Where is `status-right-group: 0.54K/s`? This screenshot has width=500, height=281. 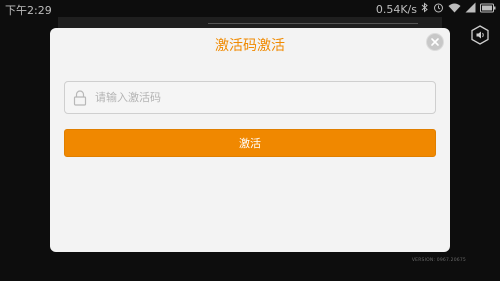 status-right-group: 0.54K/s is located at coordinates (436, 9).